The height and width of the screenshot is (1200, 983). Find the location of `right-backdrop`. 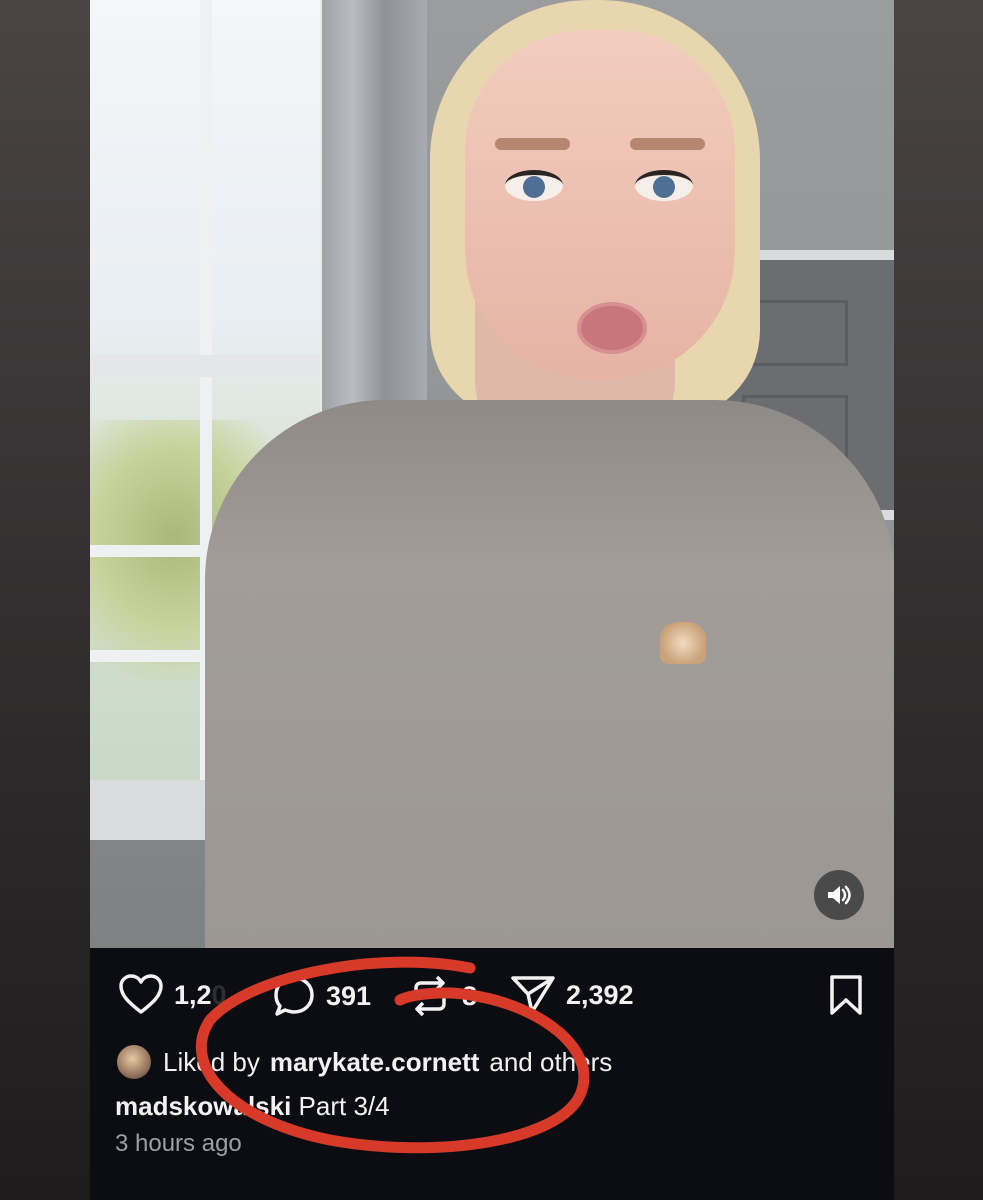

right-backdrop is located at coordinates (938, 600).